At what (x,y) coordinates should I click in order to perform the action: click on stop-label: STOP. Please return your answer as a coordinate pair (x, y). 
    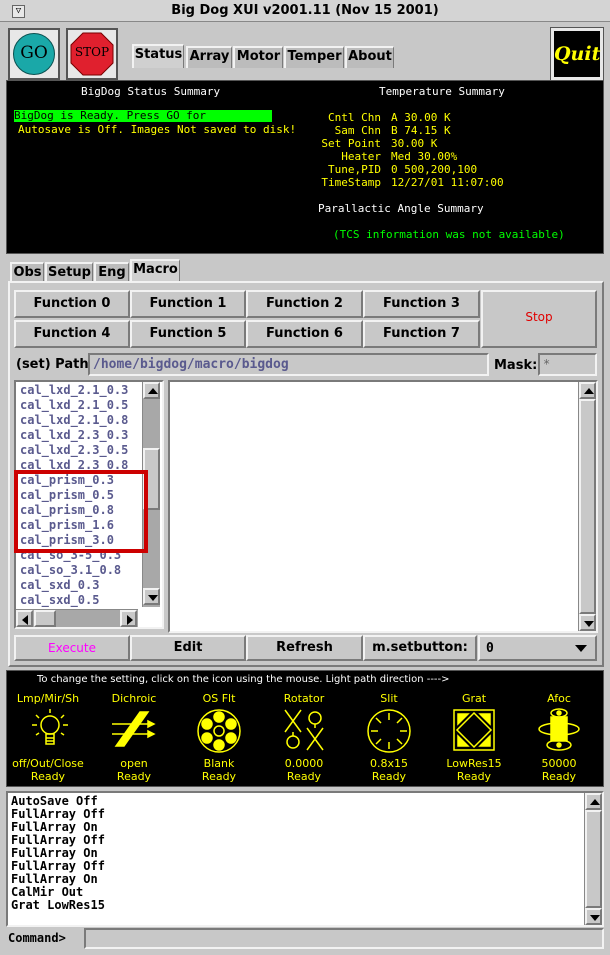
    Looking at the image, I should click on (92, 52).